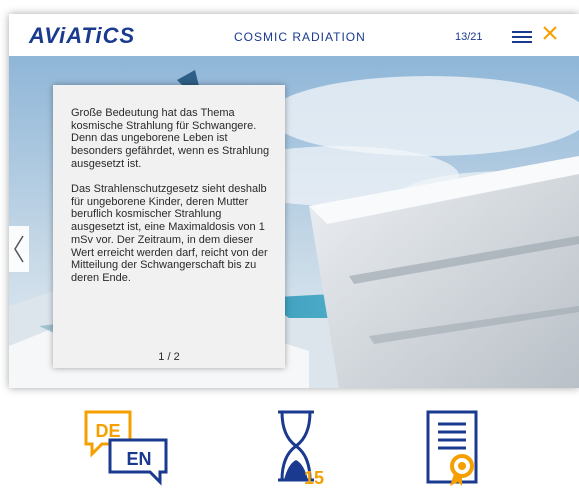 The width and height of the screenshot is (579, 491). What do you see at coordinates (305, 448) in the screenshot?
I see `hourglass-timer-icon: 15` at bounding box center [305, 448].